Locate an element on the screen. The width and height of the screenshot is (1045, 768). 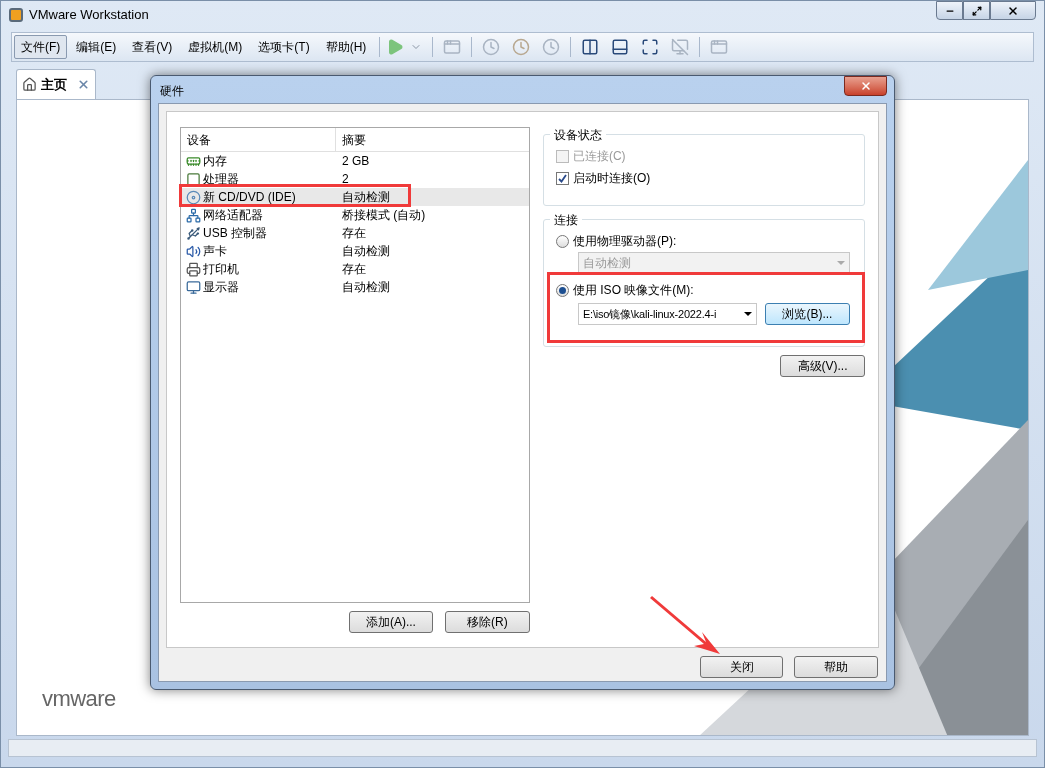
radio-label: 使用物理驱动器(P): is located at coordinates (624, 241).